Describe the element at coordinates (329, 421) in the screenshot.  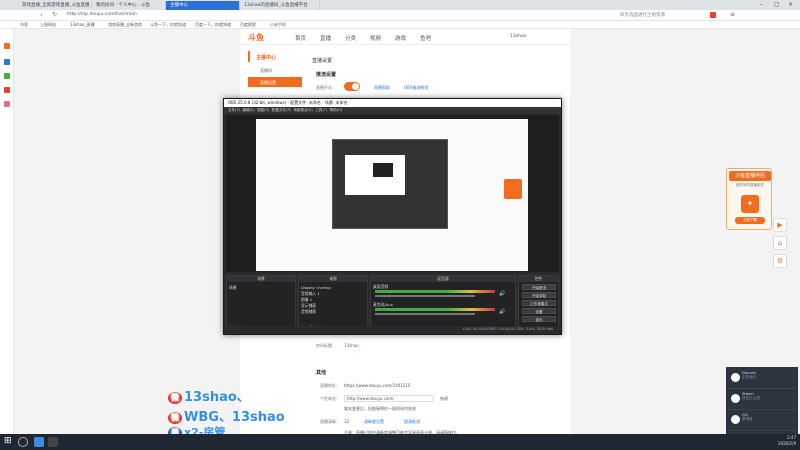
I see `stream-label: 直播清晰:` at that location.